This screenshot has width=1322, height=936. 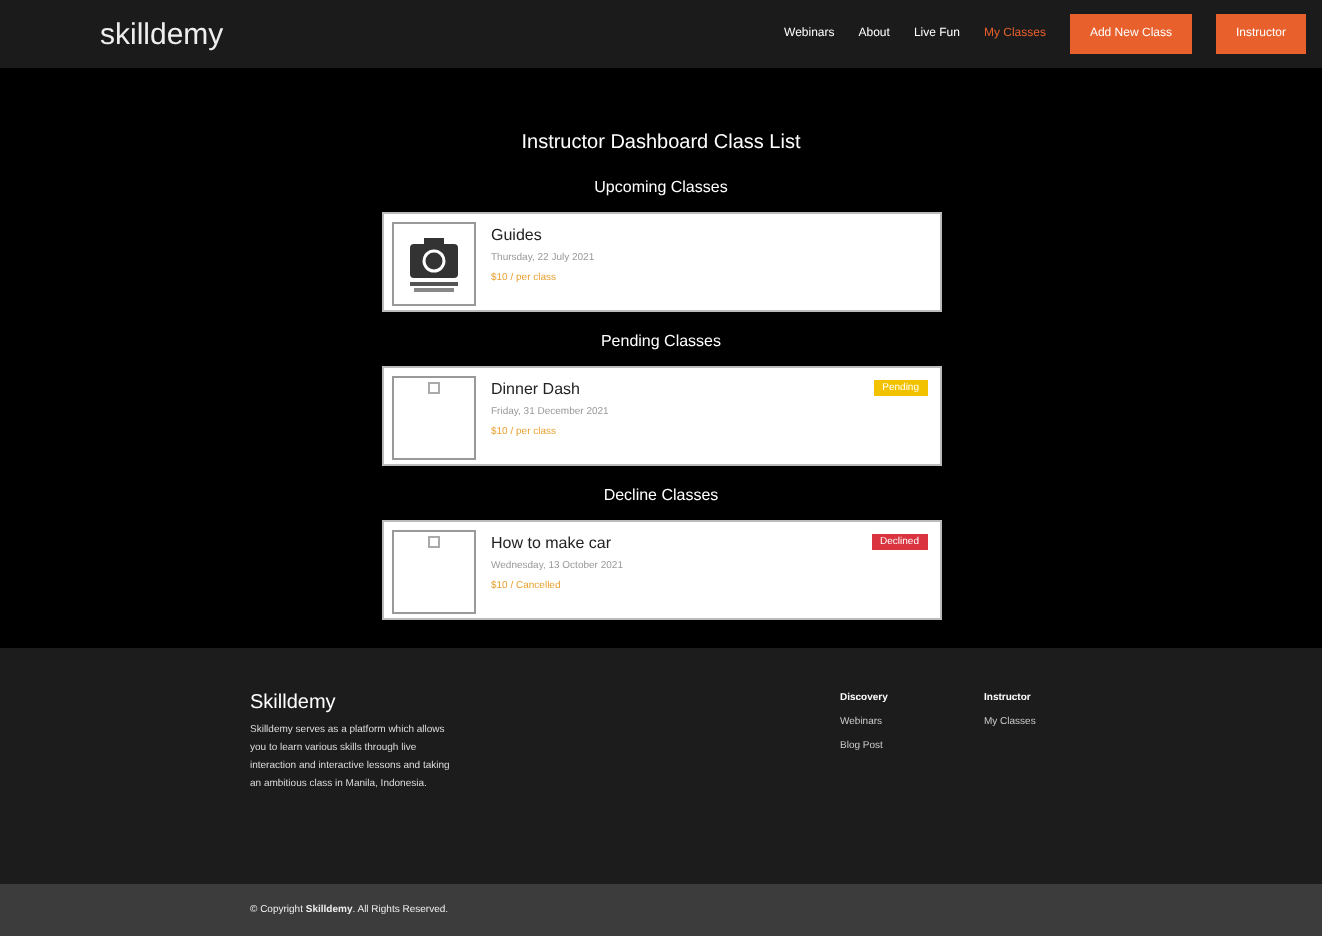 I want to click on section-heading: Pending Classes, so click(x=661, y=341).